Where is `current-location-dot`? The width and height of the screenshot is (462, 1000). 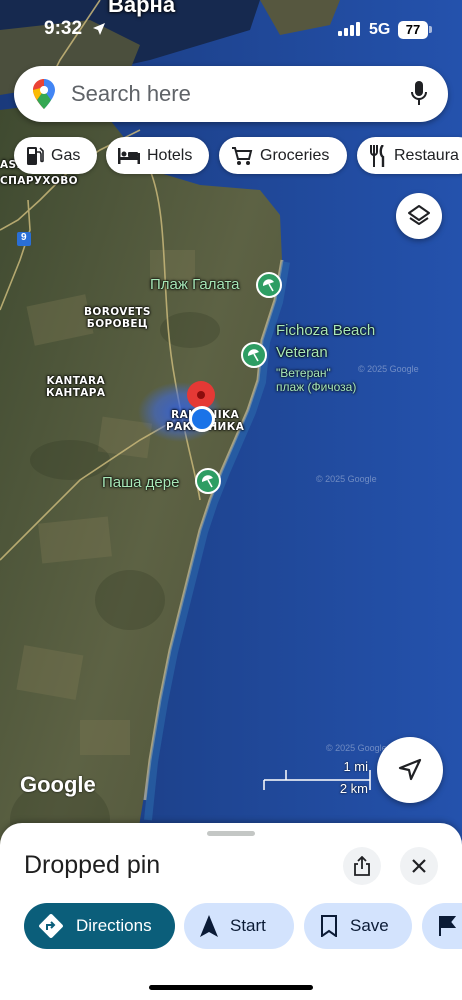 current-location-dot is located at coordinates (202, 419).